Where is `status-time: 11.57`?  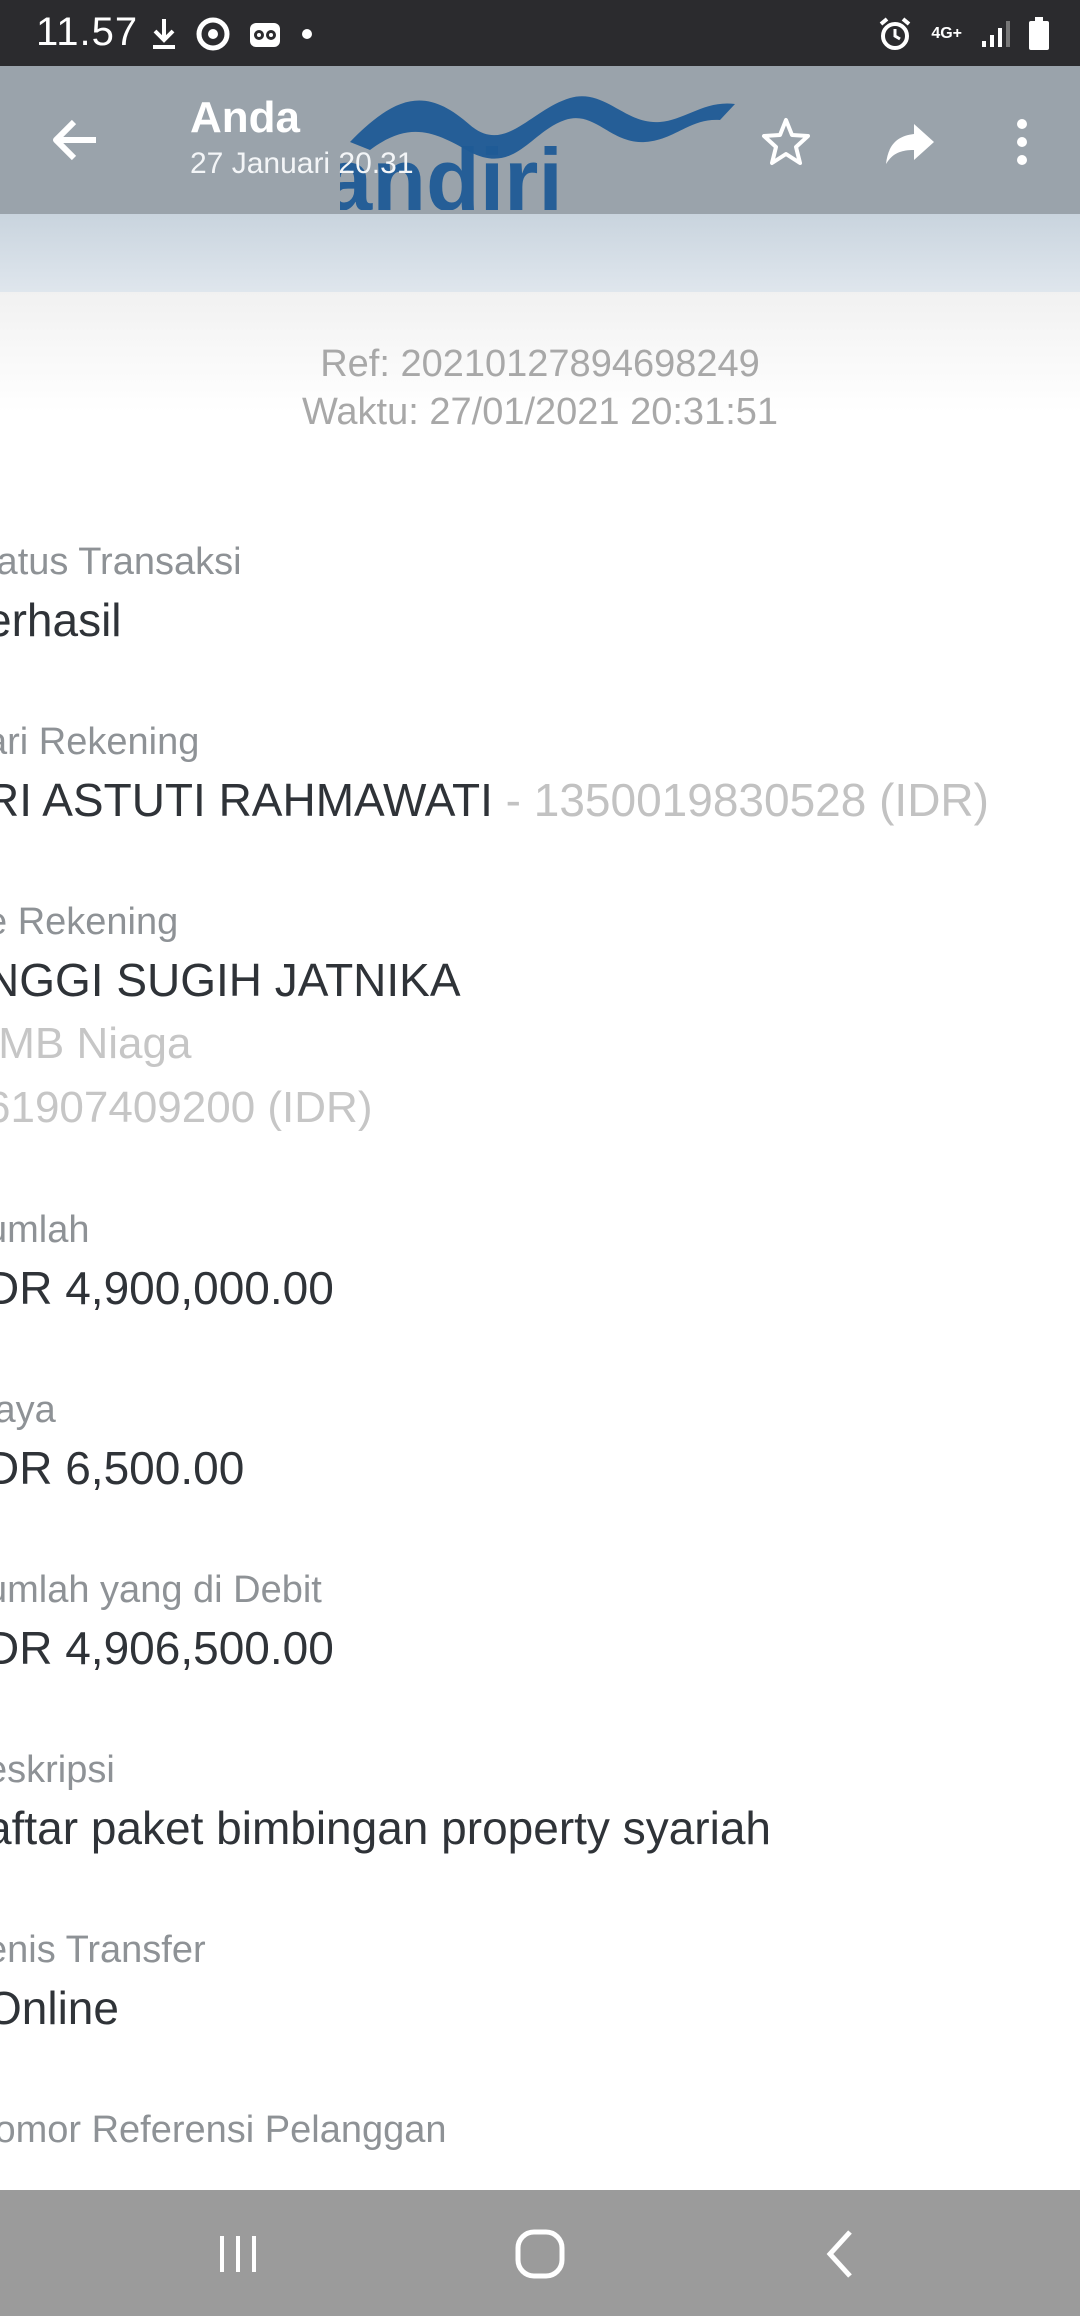 status-time: 11.57 is located at coordinates (87, 32).